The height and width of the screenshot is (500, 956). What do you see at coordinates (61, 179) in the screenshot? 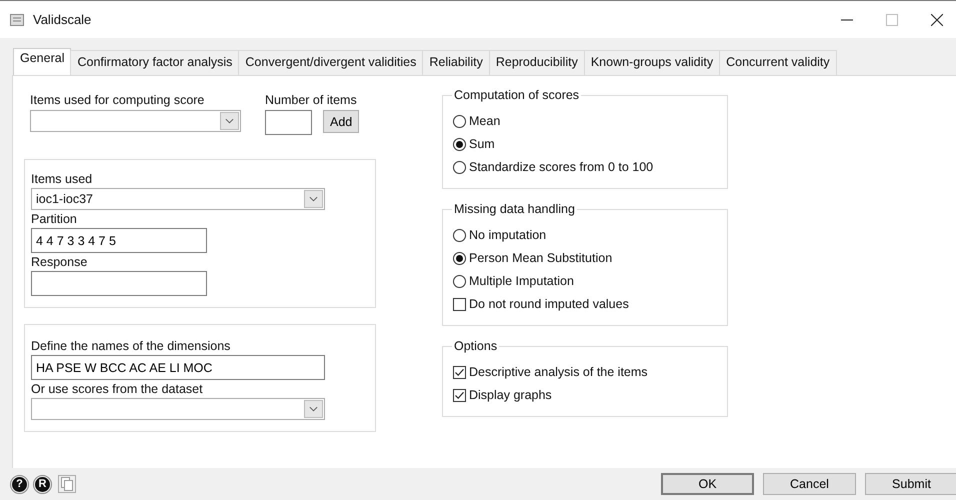
I see `field-label: Items used` at bounding box center [61, 179].